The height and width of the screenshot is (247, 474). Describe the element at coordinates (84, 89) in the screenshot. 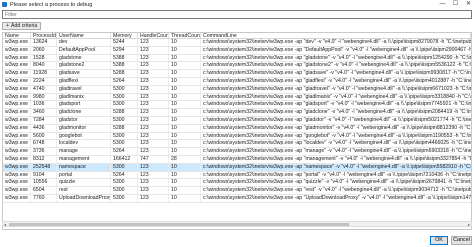

I see `column-username-cell: gladtravel` at that location.